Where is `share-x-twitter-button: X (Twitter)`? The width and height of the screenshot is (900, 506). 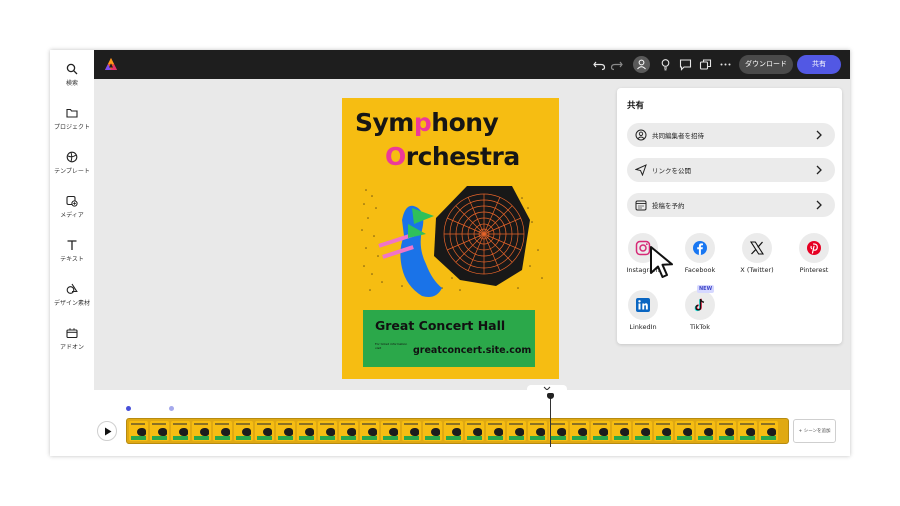
share-x-twitter-button: X (Twitter) is located at coordinates (757, 253).